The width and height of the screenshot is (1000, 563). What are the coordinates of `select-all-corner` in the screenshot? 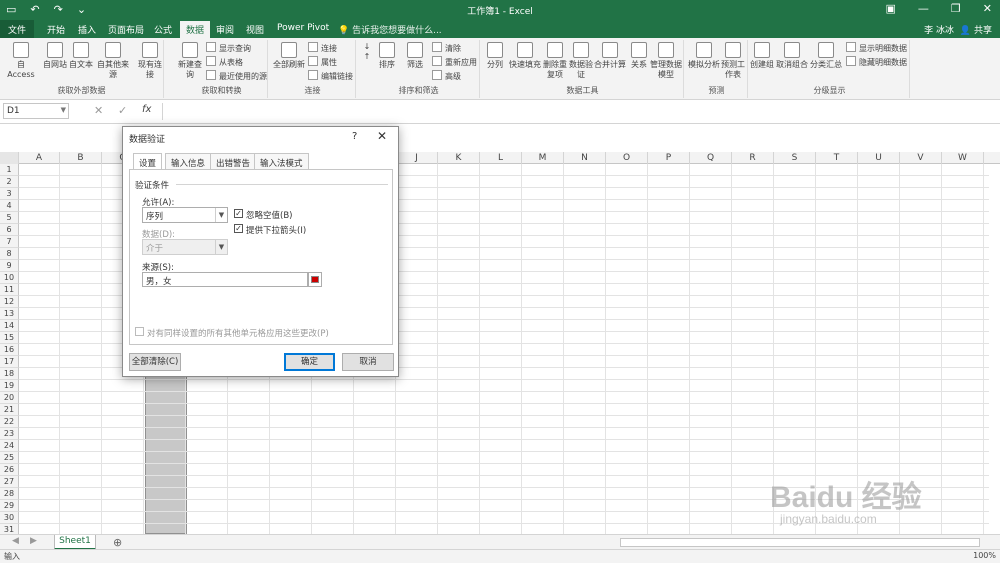 It's located at (9, 158).